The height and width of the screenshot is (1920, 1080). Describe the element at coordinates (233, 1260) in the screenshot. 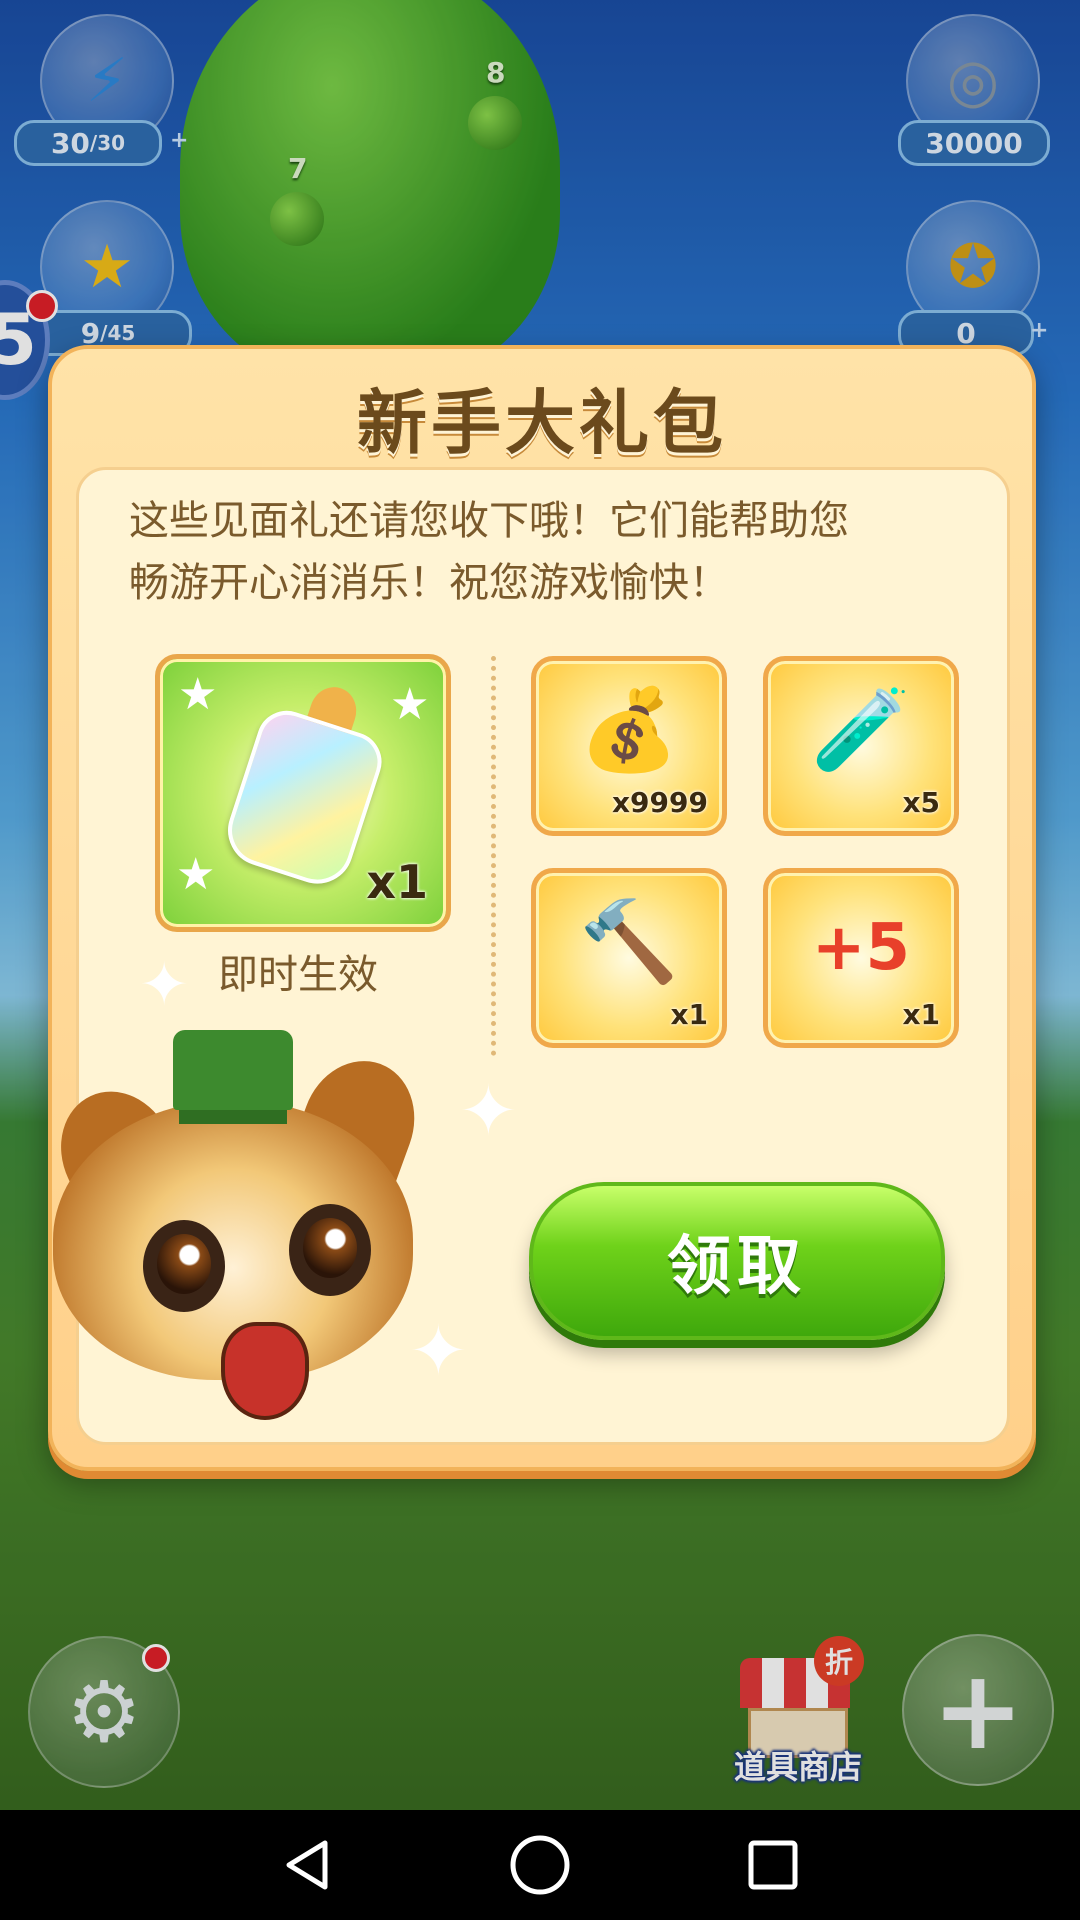

I see `raccoon-head` at that location.